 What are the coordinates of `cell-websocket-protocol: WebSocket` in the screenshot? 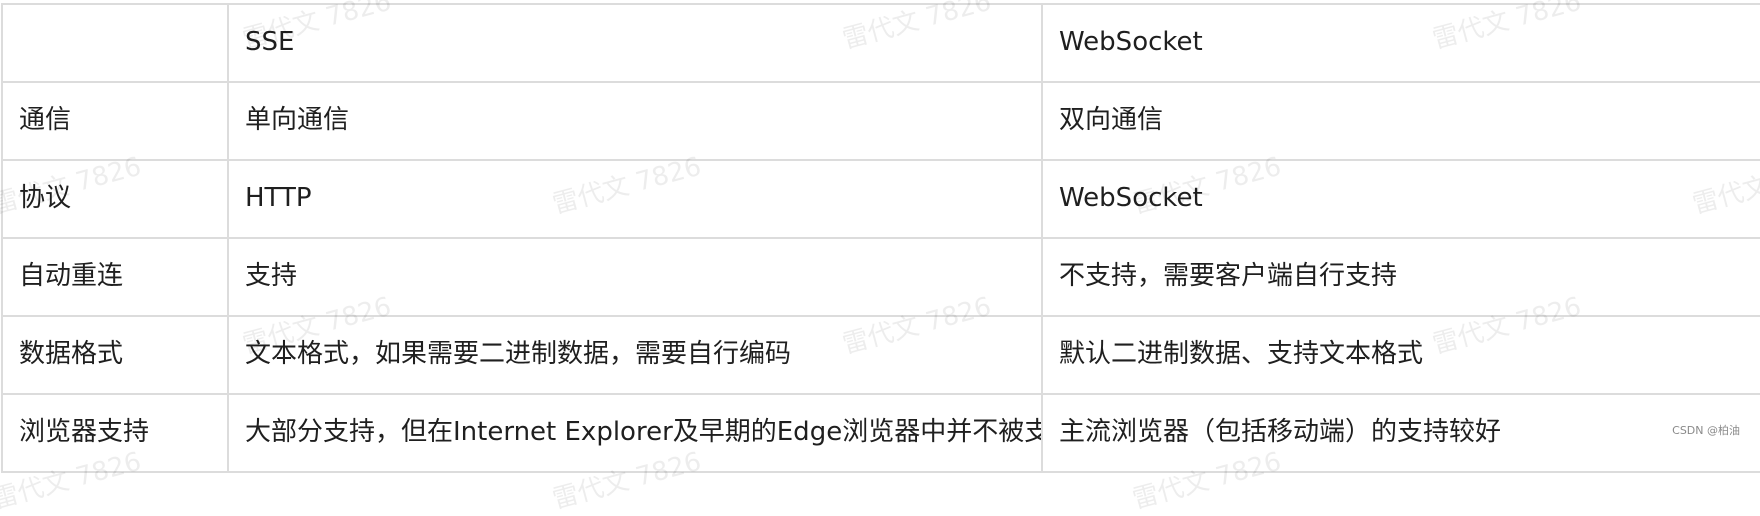 It's located at (1400, 199).